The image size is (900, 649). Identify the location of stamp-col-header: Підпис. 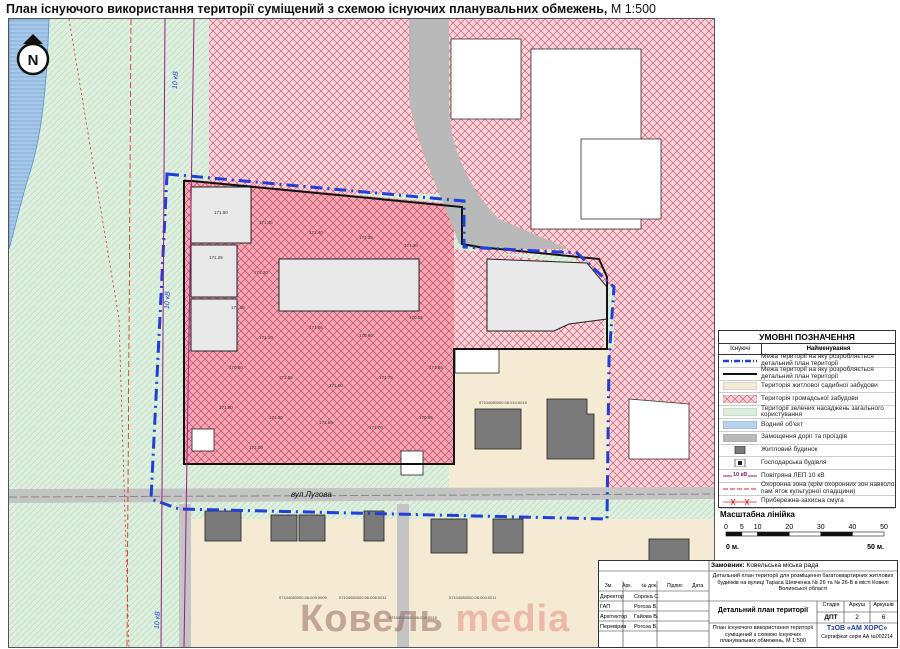
(674, 586).